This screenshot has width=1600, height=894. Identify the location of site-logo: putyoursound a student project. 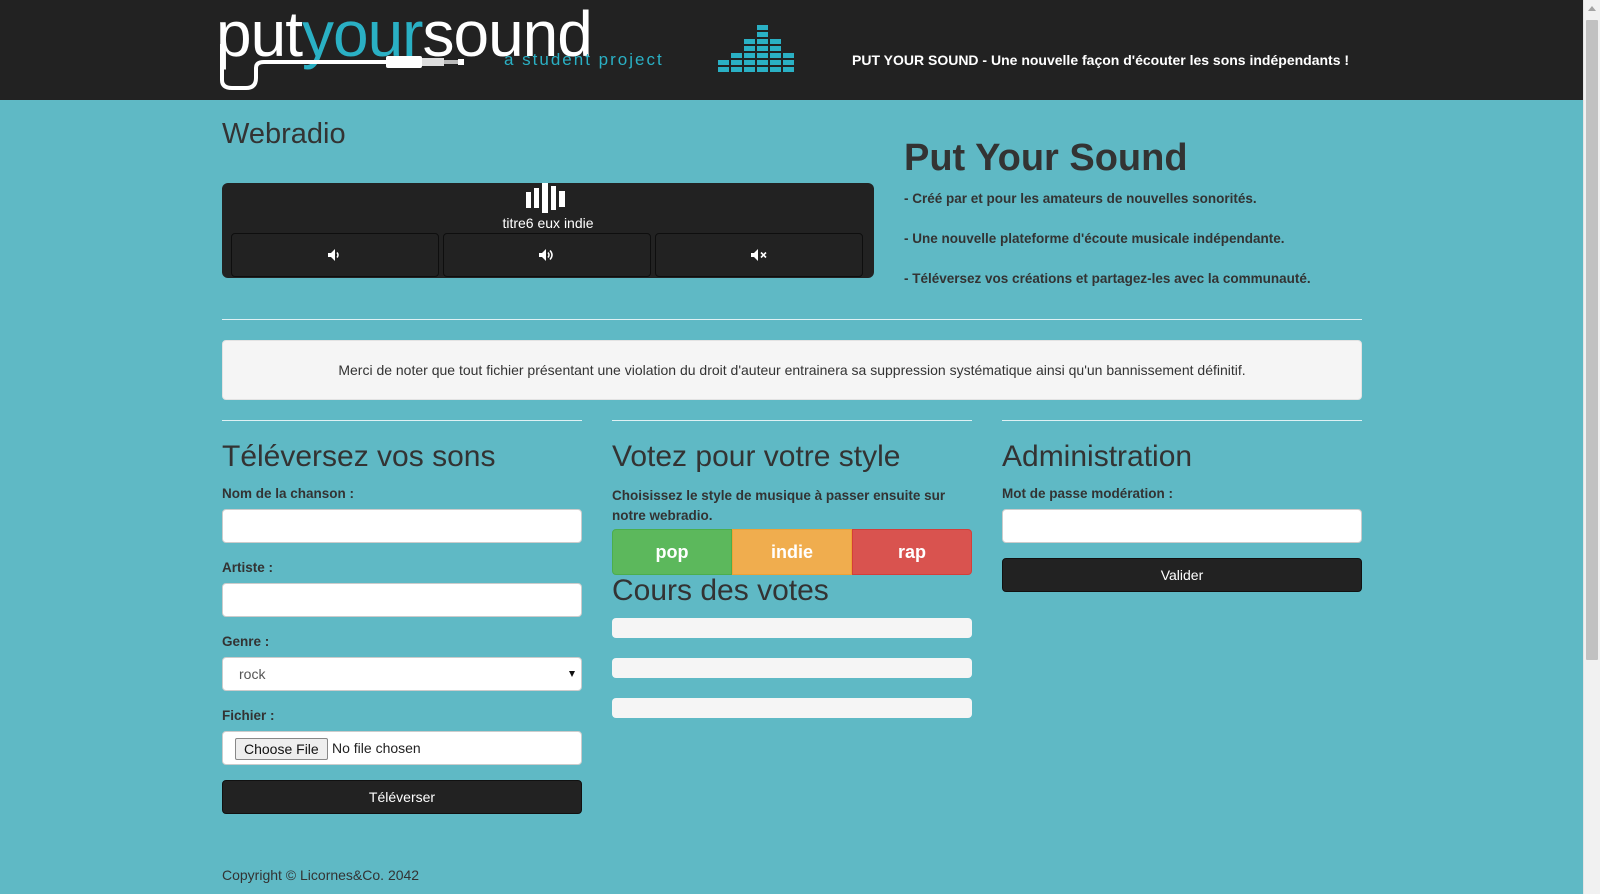
(508, 46).